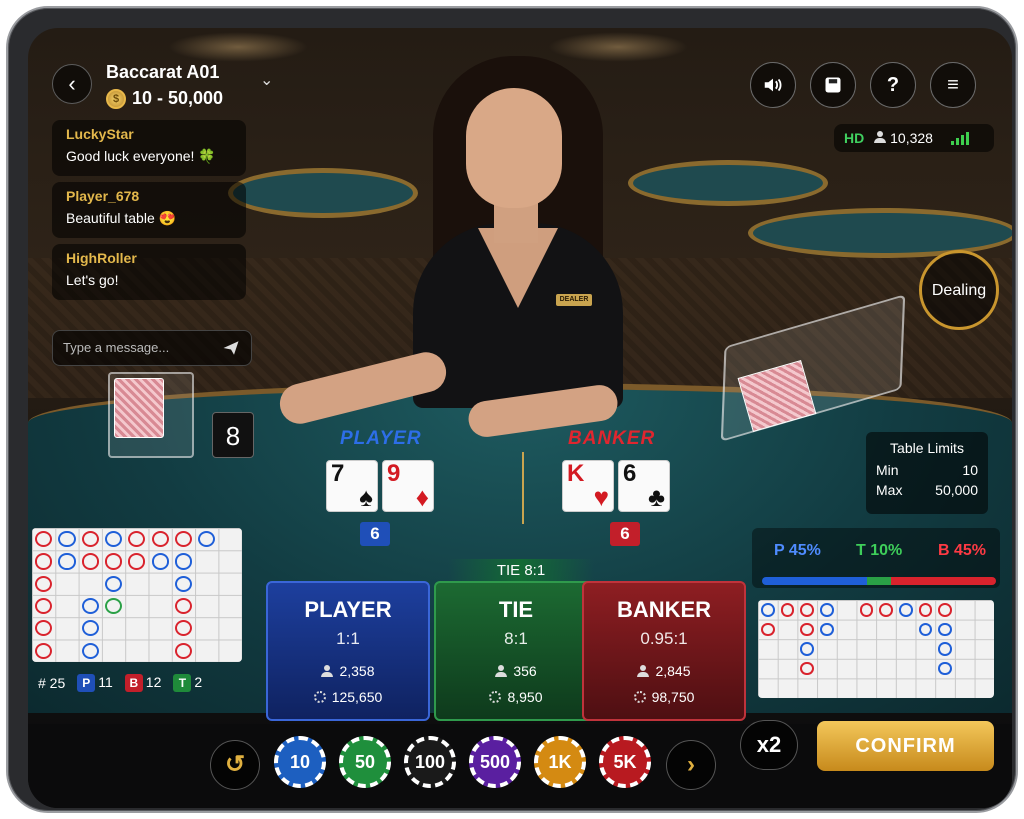 This screenshot has width=1024, height=819. I want to click on player-tag: P, so click(86, 683).